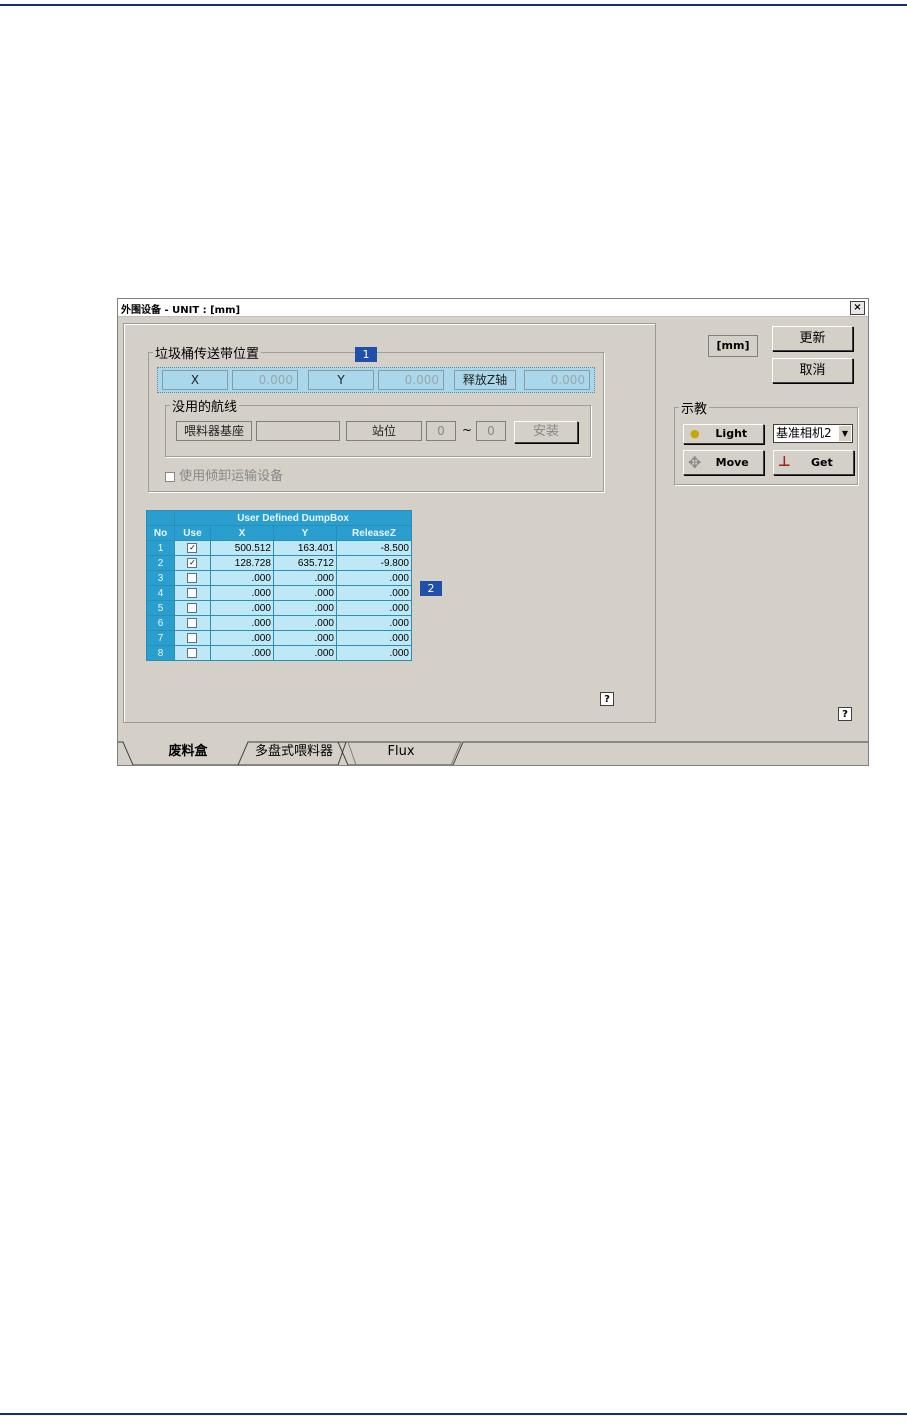 The width and height of the screenshot is (907, 1424). Describe the element at coordinates (411, 380) in the screenshot. I see `y-value-field: 0.000` at that location.